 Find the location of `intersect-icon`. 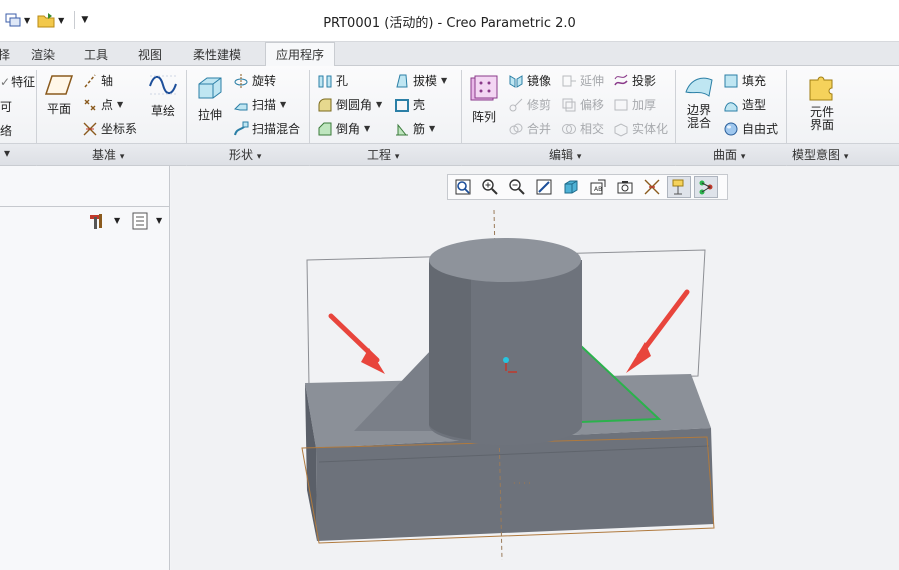

intersect-icon is located at coordinates (569, 128).